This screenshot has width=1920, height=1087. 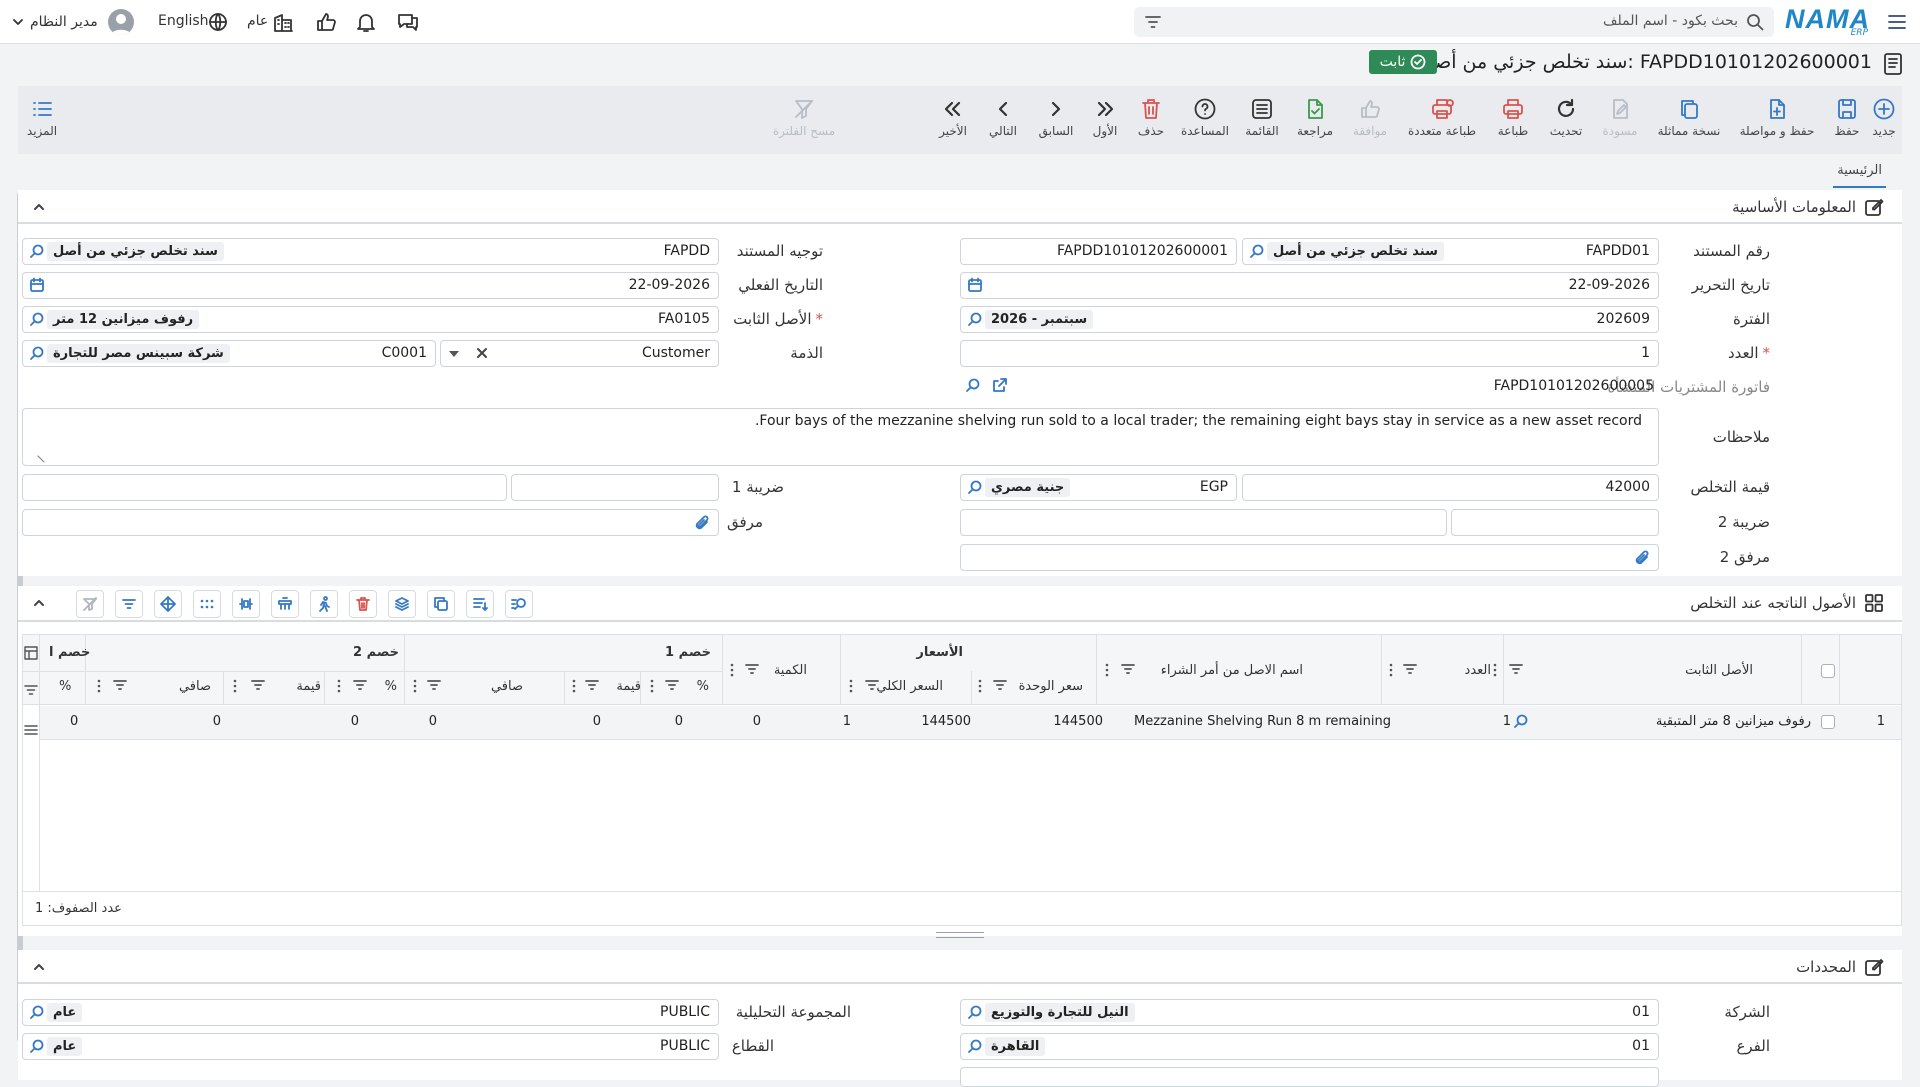 What do you see at coordinates (1670, 21) in the screenshot?
I see `search-input: بحث بكود - اسم الملف` at bounding box center [1670, 21].